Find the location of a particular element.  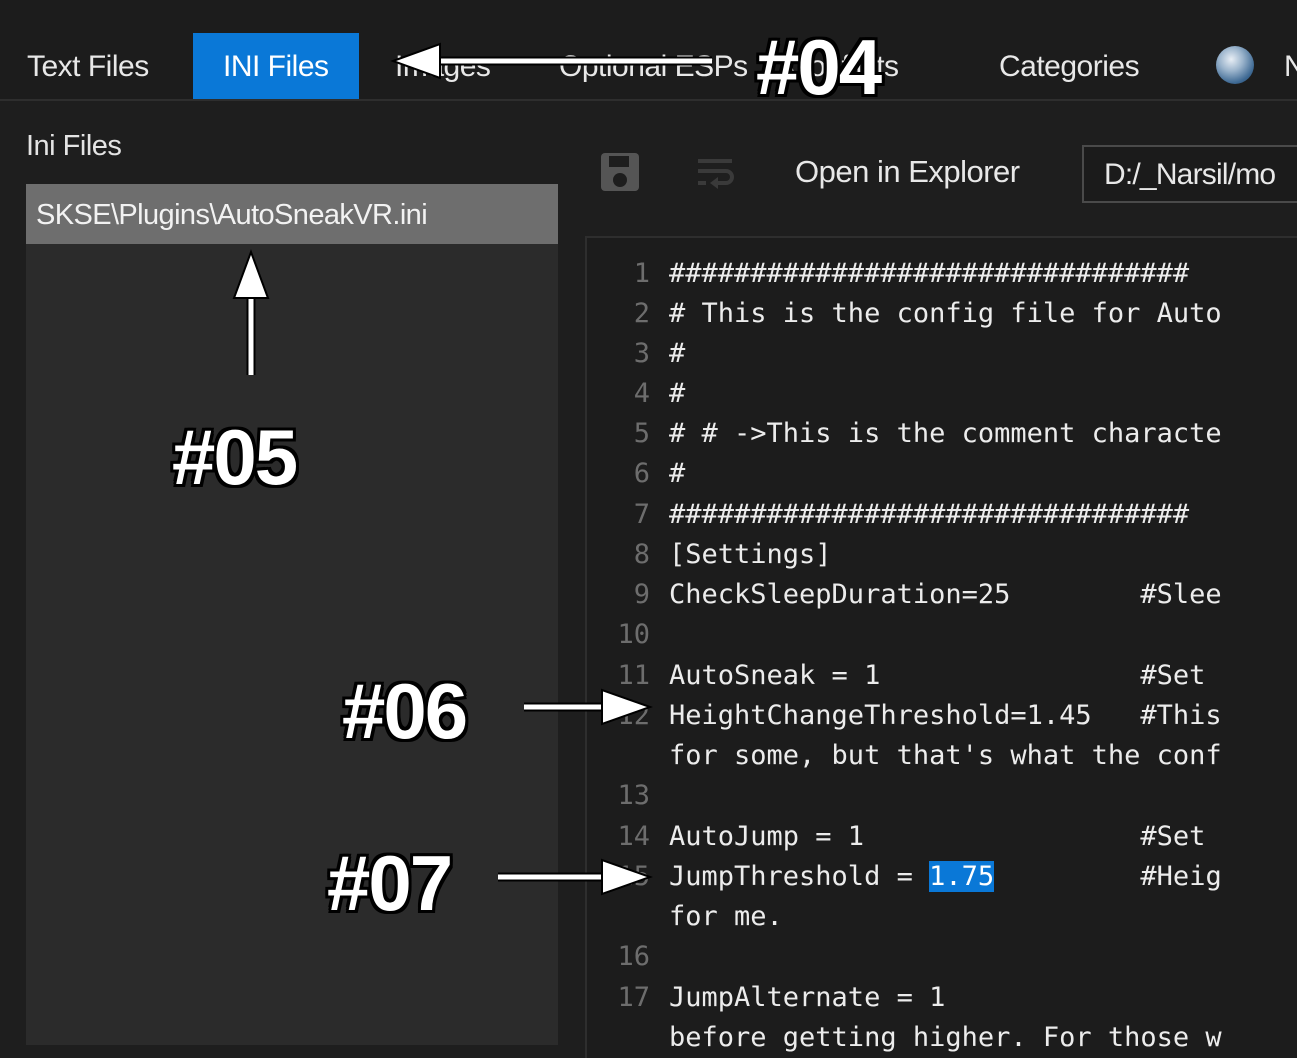

line-text: AutoJump = 1 #Set is located at coordinates (945, 836).